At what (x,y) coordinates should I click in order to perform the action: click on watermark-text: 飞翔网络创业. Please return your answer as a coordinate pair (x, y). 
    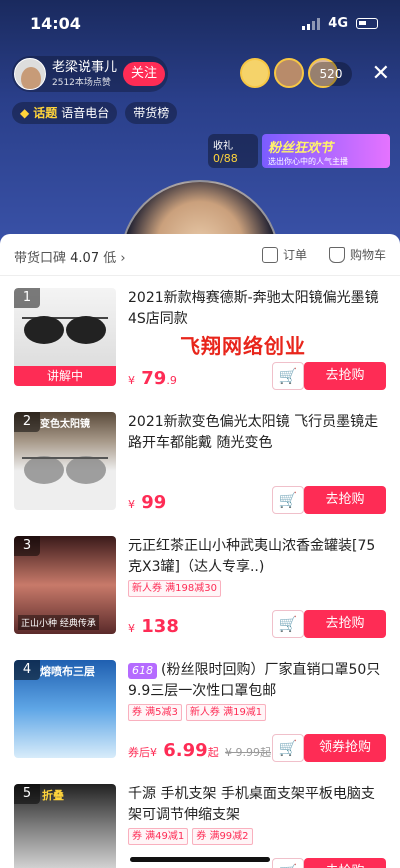
    Looking at the image, I should click on (243, 346).